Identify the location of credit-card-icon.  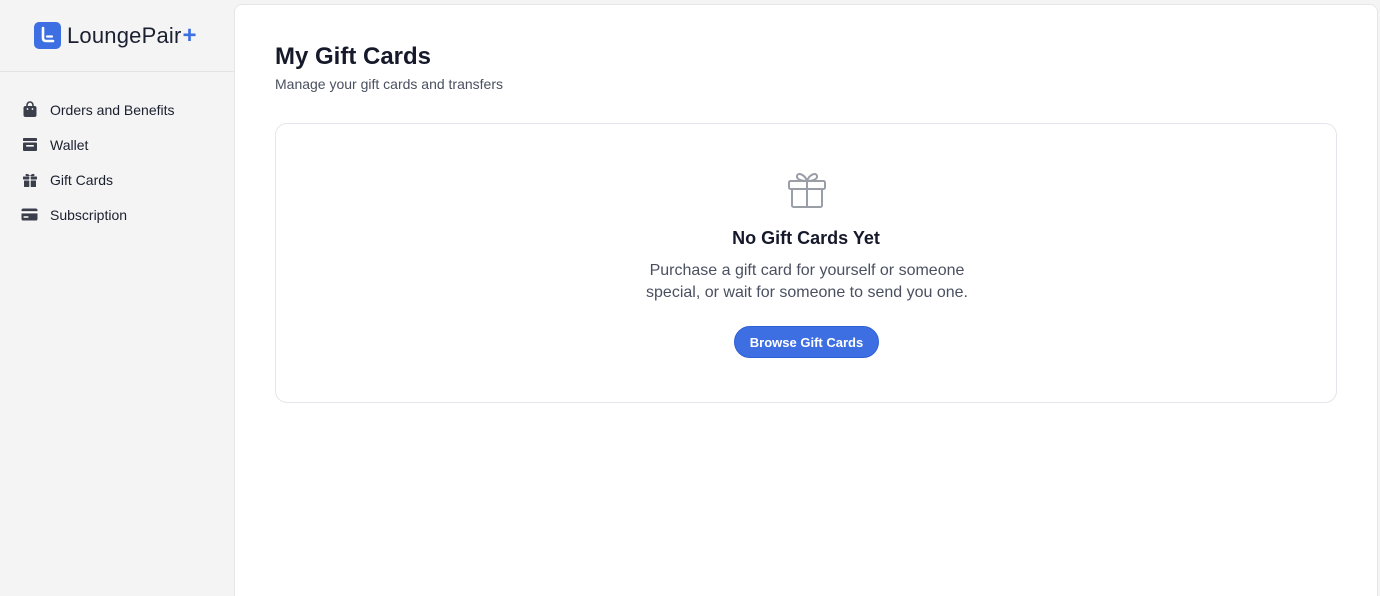
(29, 214).